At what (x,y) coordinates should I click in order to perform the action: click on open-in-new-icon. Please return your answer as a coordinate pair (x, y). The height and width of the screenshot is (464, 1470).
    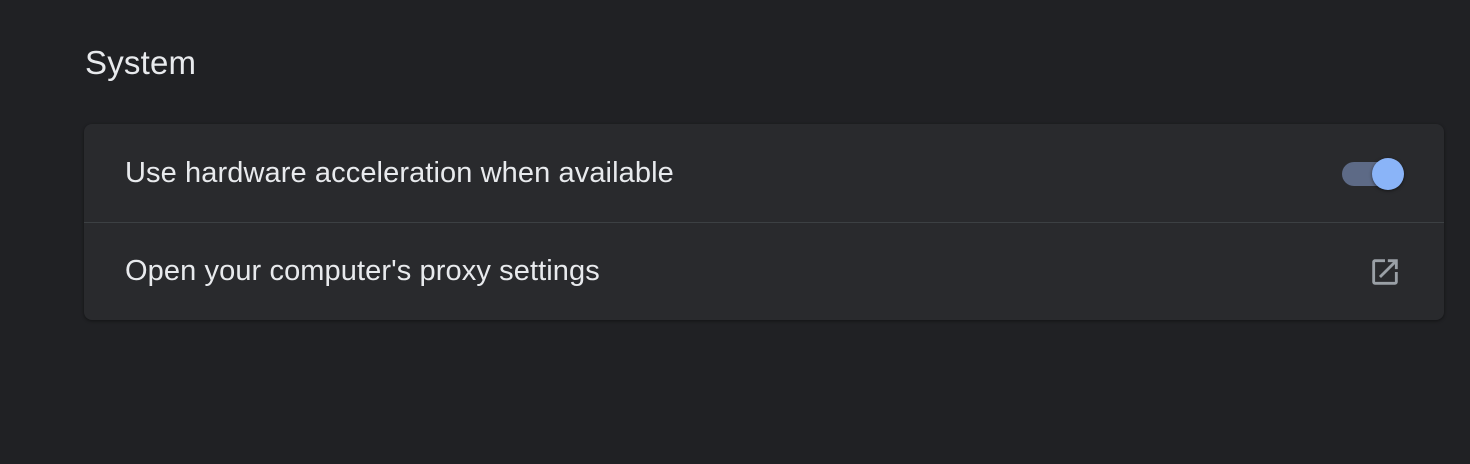
    Looking at the image, I should click on (1385, 272).